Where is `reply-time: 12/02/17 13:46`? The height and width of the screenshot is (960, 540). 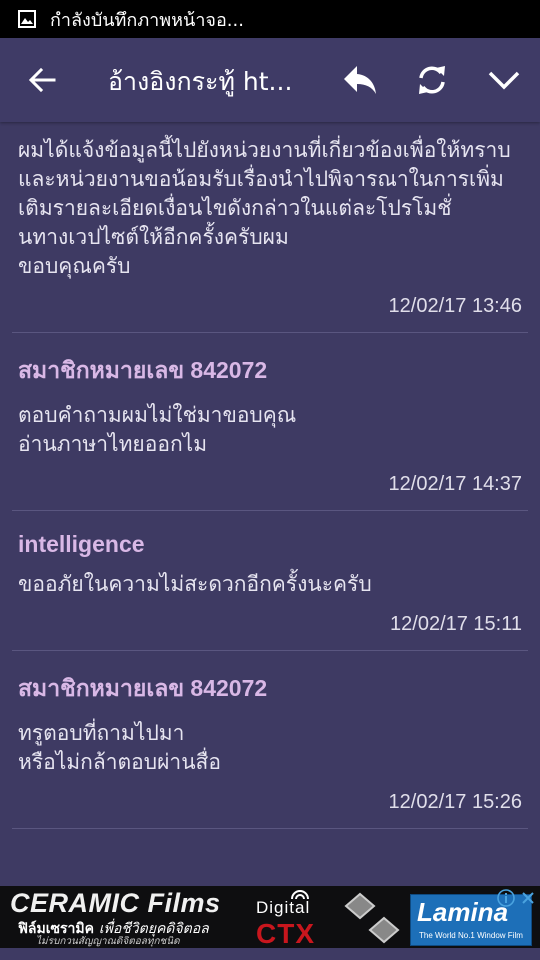
reply-time: 12/02/17 13:46 is located at coordinates (455, 306).